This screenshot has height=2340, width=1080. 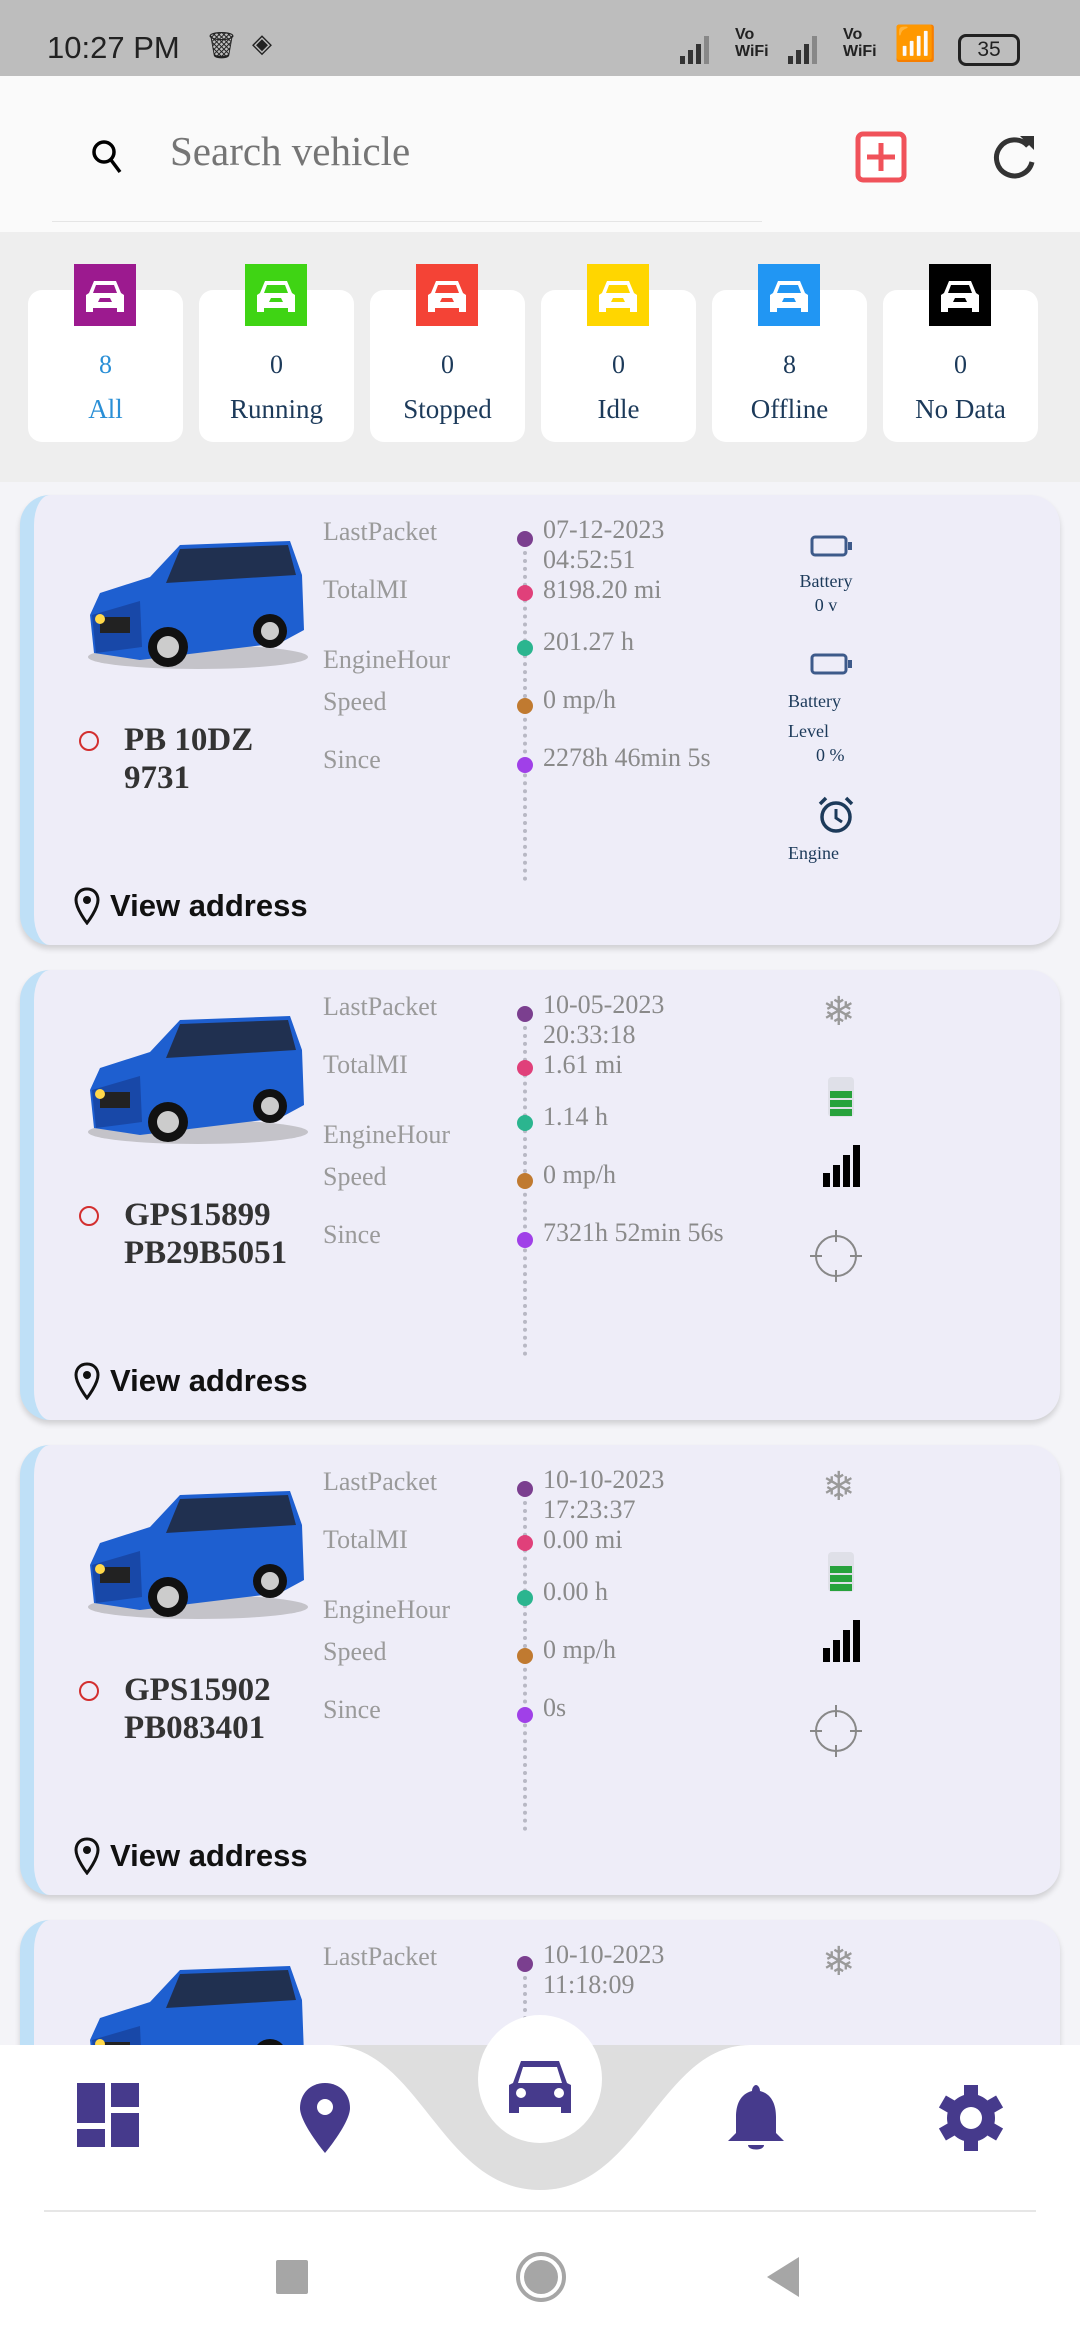 What do you see at coordinates (108, 158) in the screenshot?
I see `search-icon` at bounding box center [108, 158].